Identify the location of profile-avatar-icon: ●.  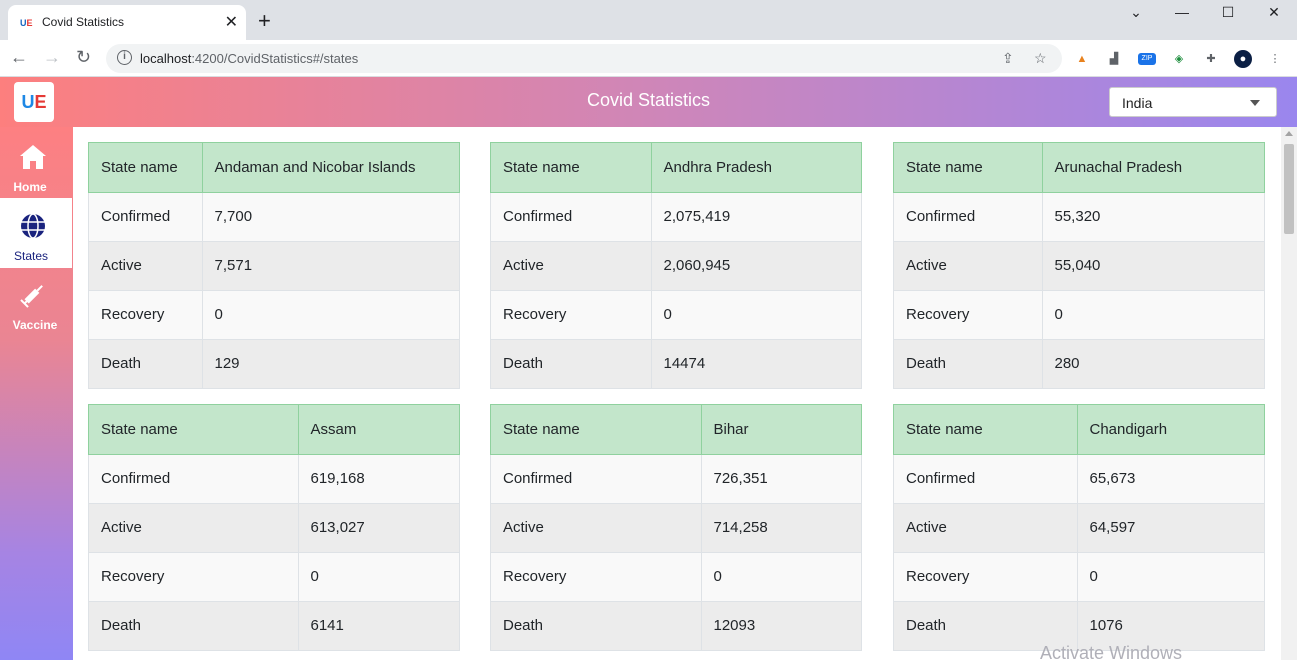
(1243, 59).